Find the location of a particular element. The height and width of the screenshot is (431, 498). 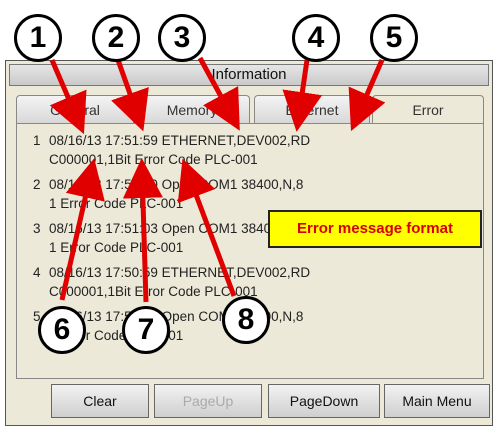

callout-badge-4: 4 is located at coordinates (316, 38).